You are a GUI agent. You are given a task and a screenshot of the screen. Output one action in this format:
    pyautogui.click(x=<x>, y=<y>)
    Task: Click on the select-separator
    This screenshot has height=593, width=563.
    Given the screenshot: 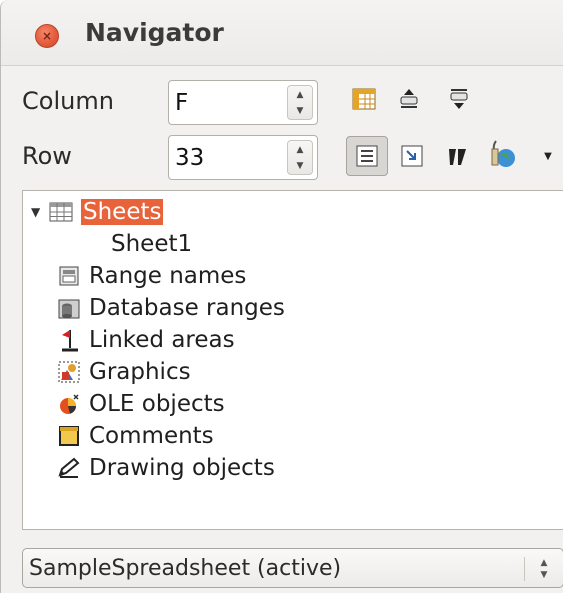 What is the action you would take?
    pyautogui.click(x=524, y=569)
    